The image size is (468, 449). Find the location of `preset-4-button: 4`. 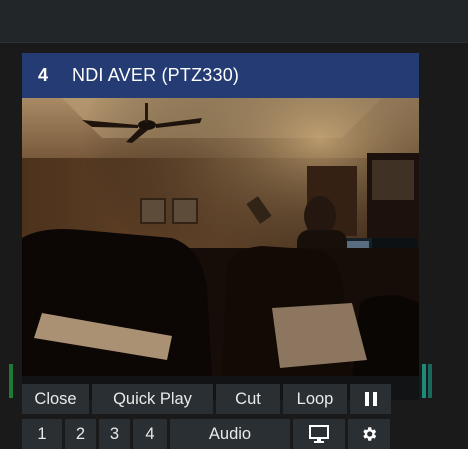

preset-4-button: 4 is located at coordinates (150, 434).